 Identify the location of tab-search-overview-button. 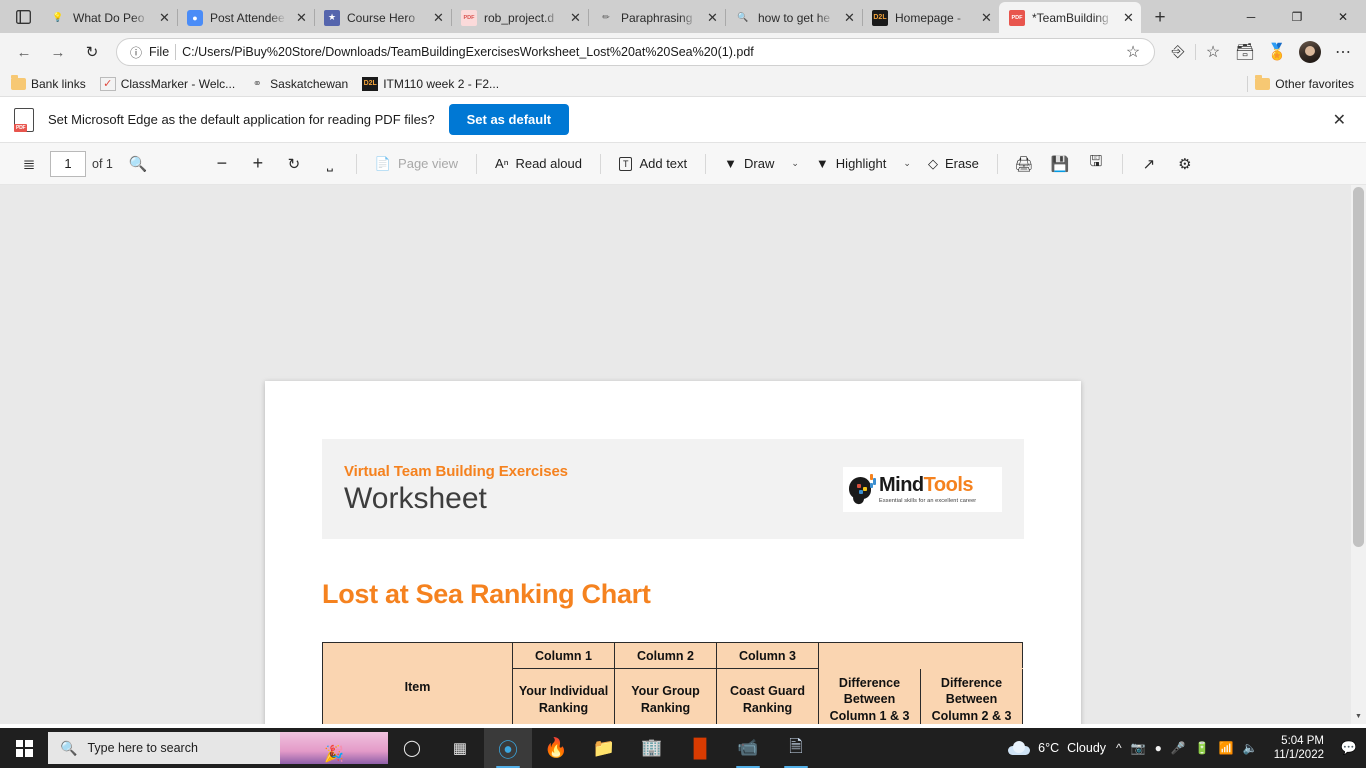
(23, 16).